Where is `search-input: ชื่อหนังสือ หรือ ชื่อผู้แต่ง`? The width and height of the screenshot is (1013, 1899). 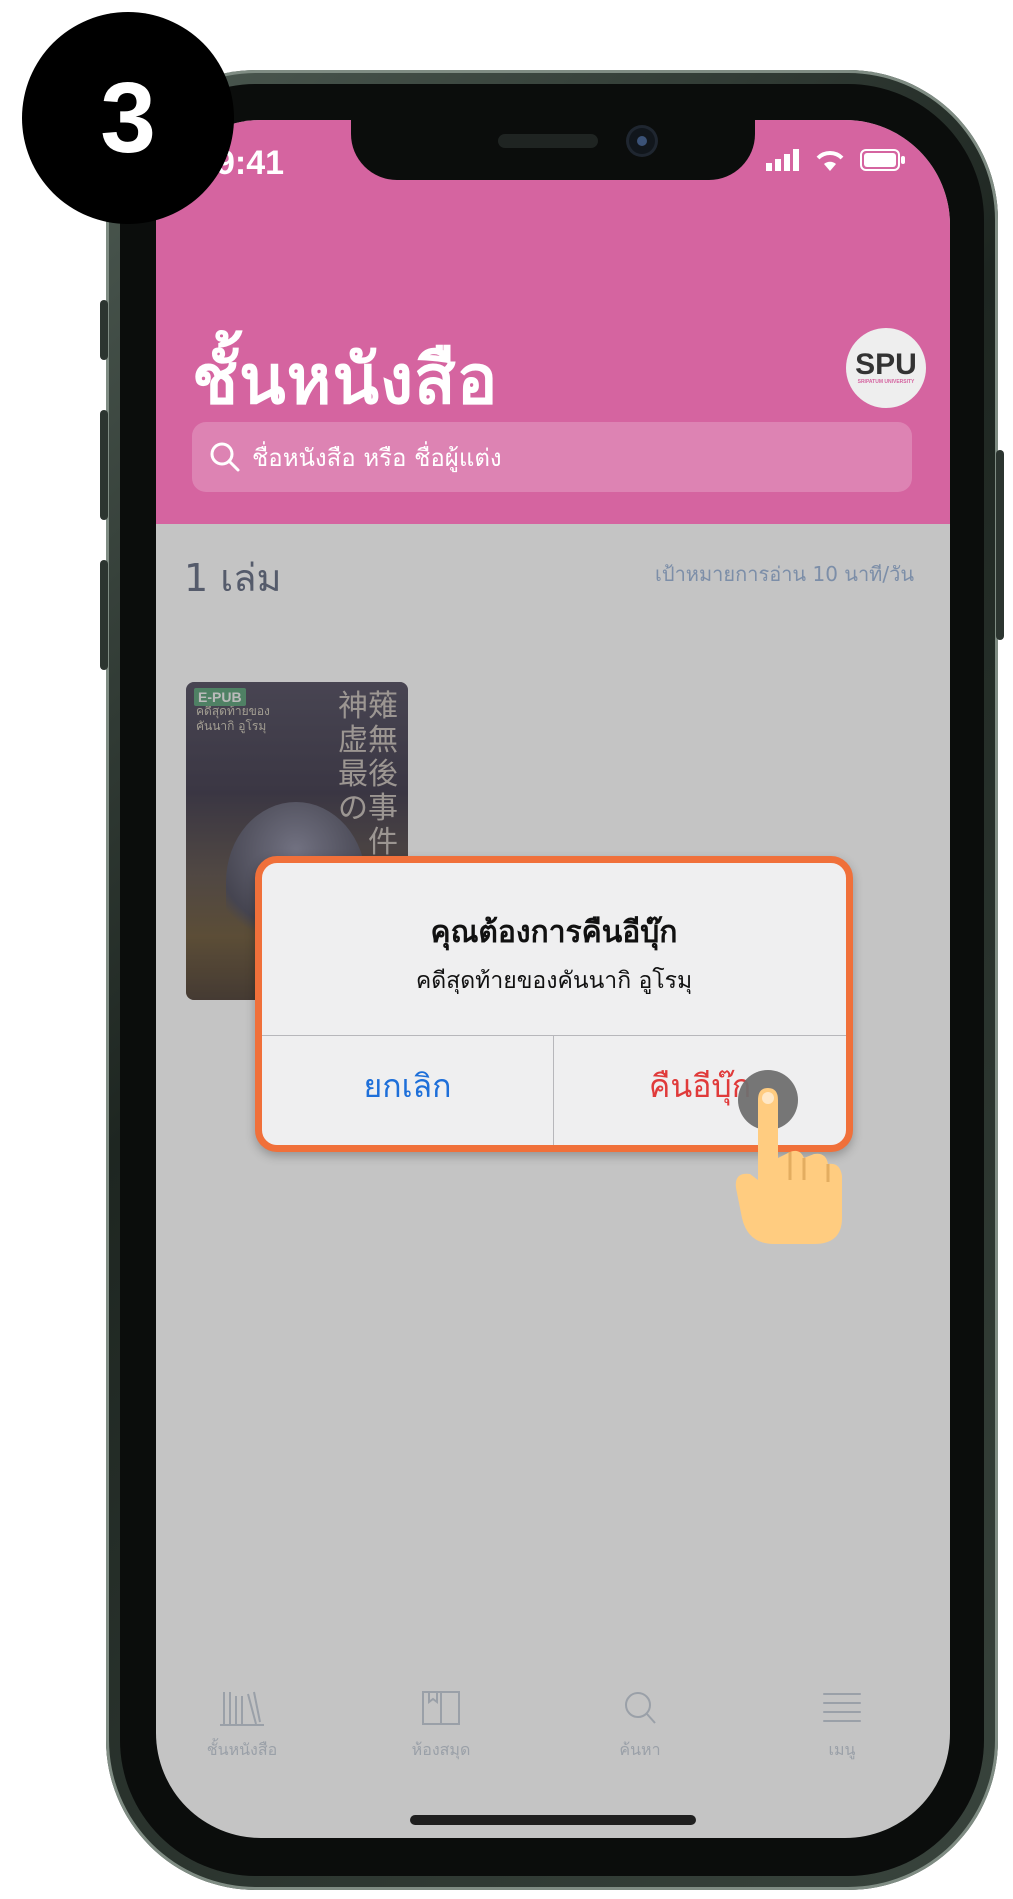
search-input: ชื่อหนังสือ หรือ ชื่อผู้แต่ง is located at coordinates (552, 457).